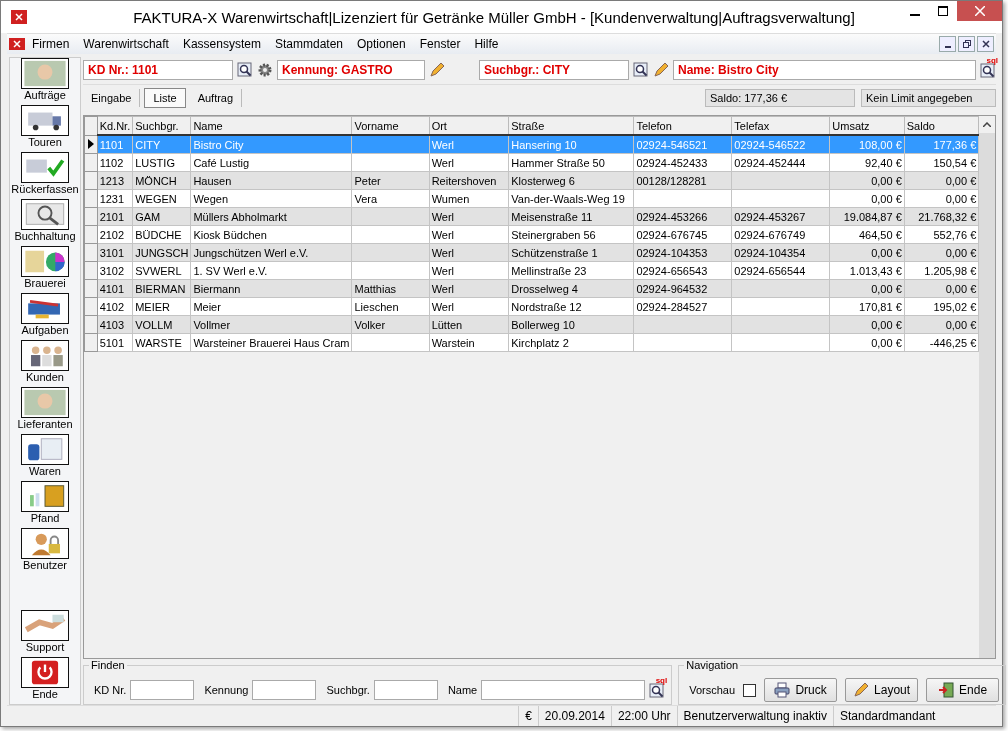 The width and height of the screenshot is (1008, 731). What do you see at coordinates (943, 11) in the screenshot?
I see `maximize-icon` at bounding box center [943, 11].